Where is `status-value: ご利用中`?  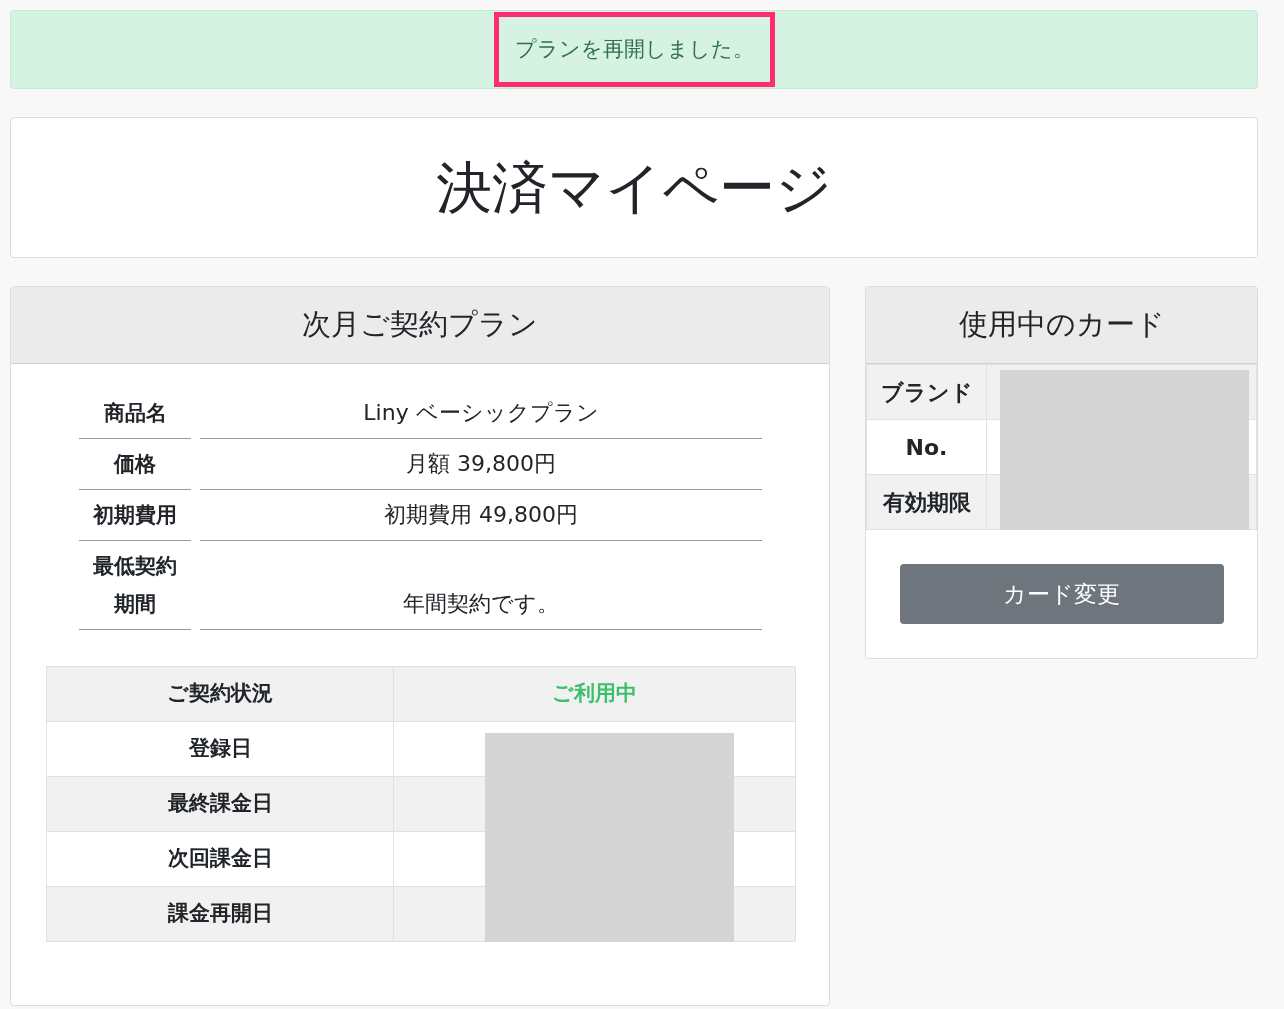 status-value: ご利用中 is located at coordinates (594, 694).